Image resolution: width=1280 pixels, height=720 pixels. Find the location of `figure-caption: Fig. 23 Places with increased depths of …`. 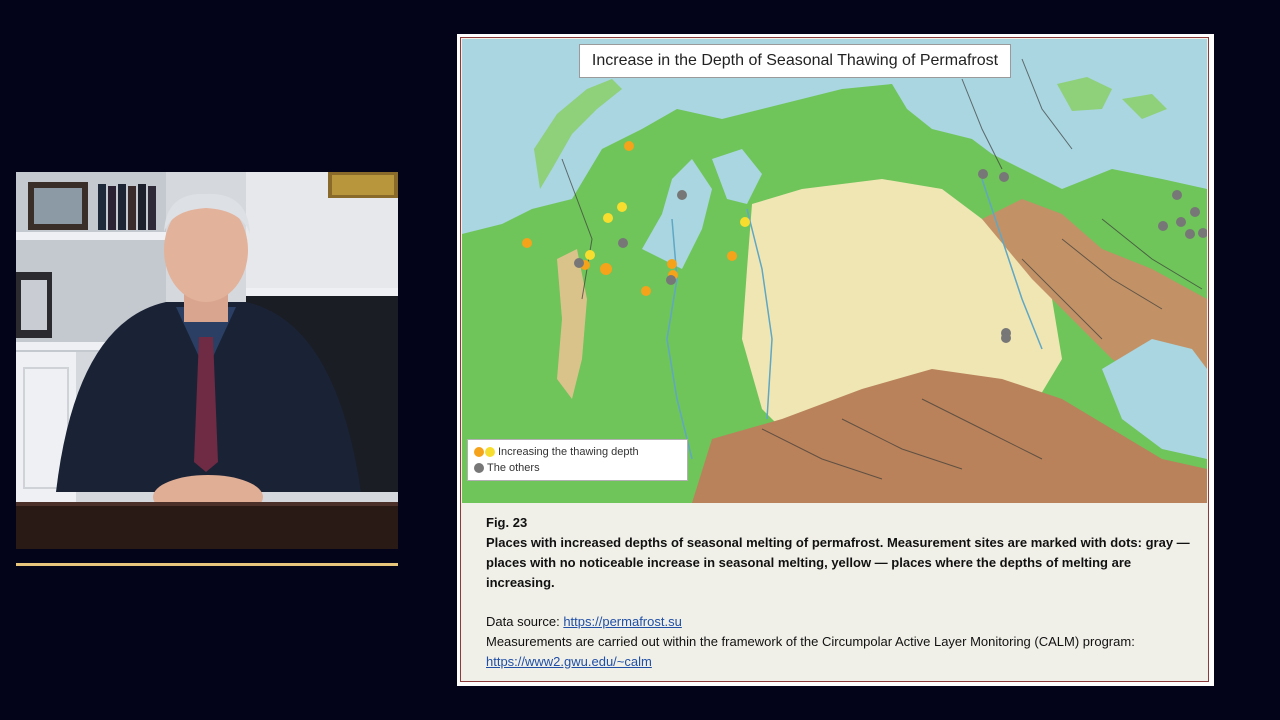

figure-caption: Fig. 23 Places with increased depths of … is located at coordinates (841, 592).